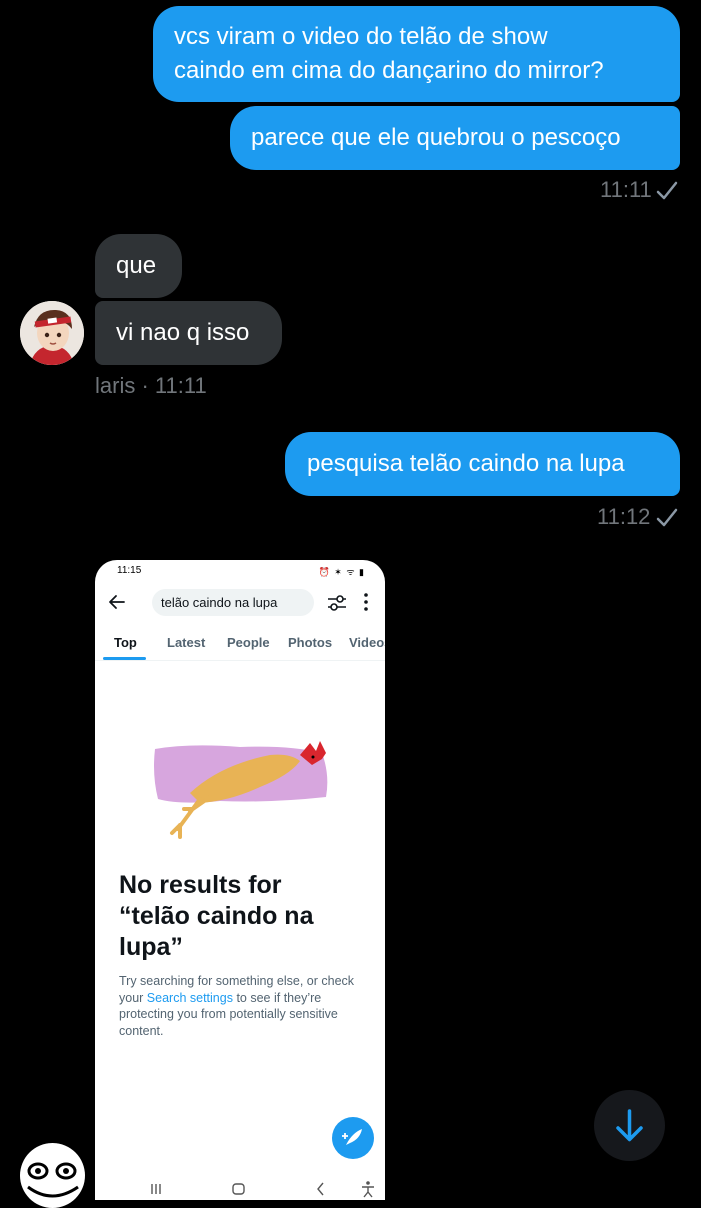  What do you see at coordinates (337, 603) in the screenshot?
I see `filter-icon` at bounding box center [337, 603].